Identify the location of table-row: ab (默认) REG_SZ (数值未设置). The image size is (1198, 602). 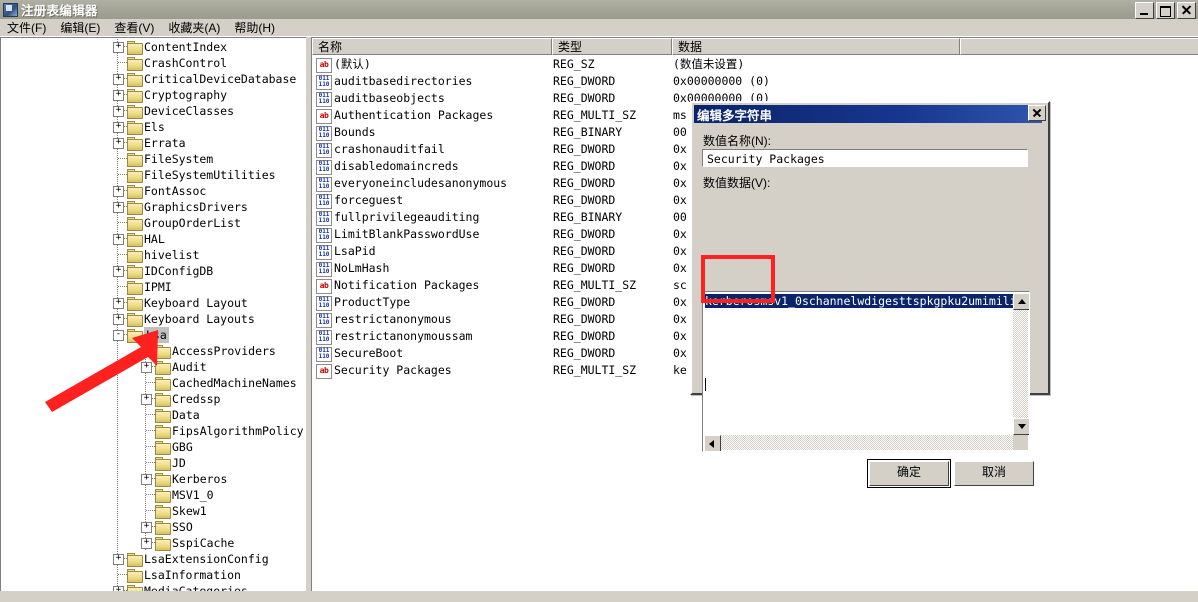
(755, 64).